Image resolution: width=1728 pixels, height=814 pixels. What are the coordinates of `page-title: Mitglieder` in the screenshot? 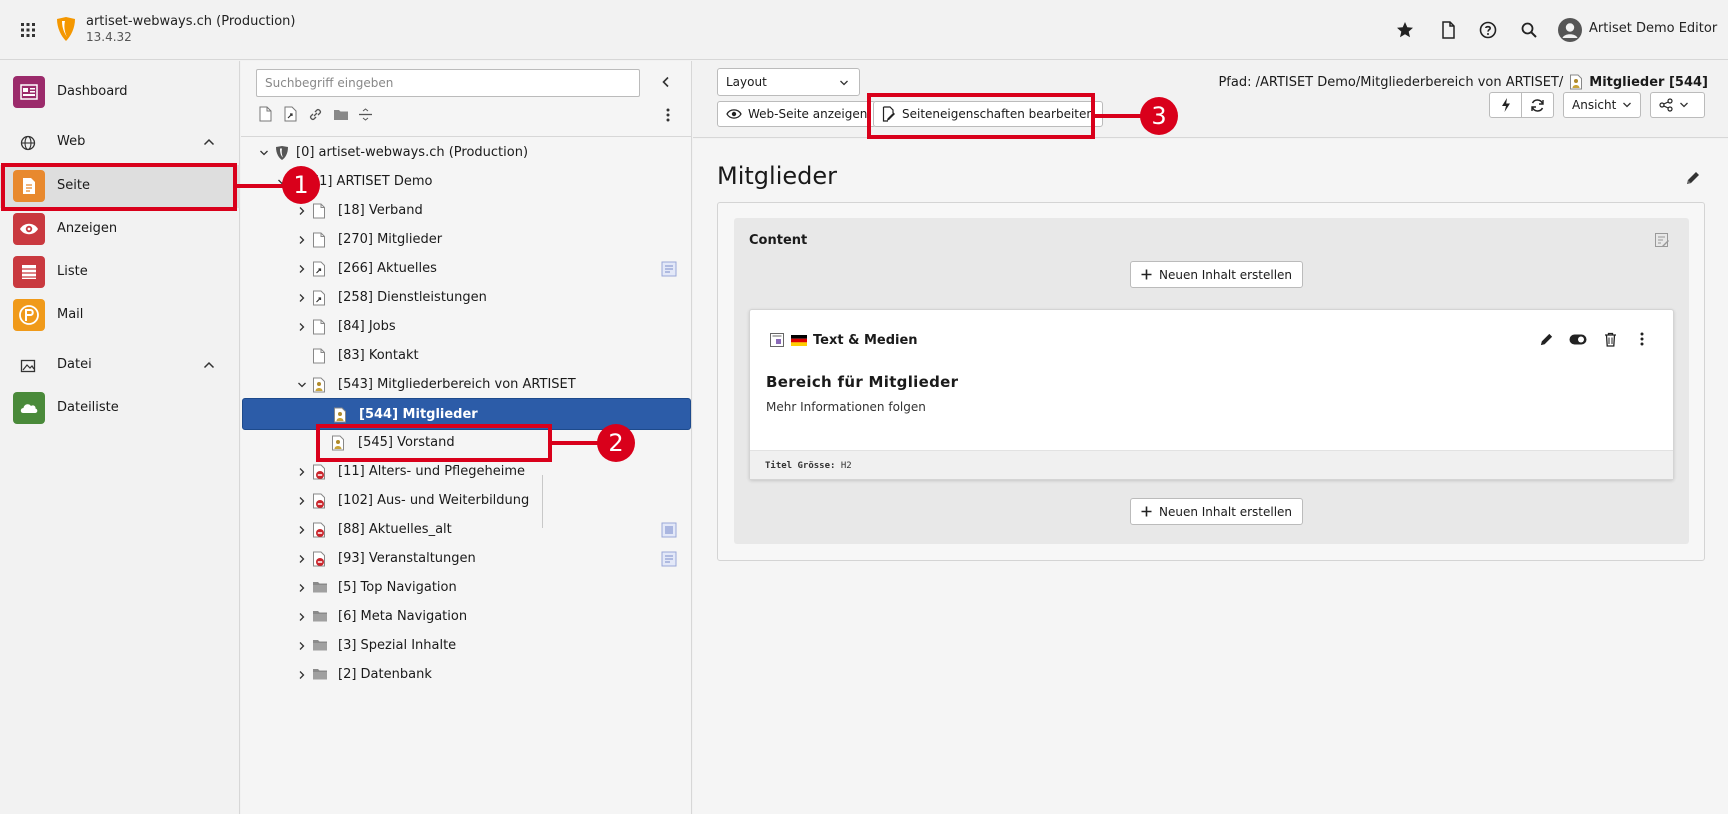 It's located at (777, 176).